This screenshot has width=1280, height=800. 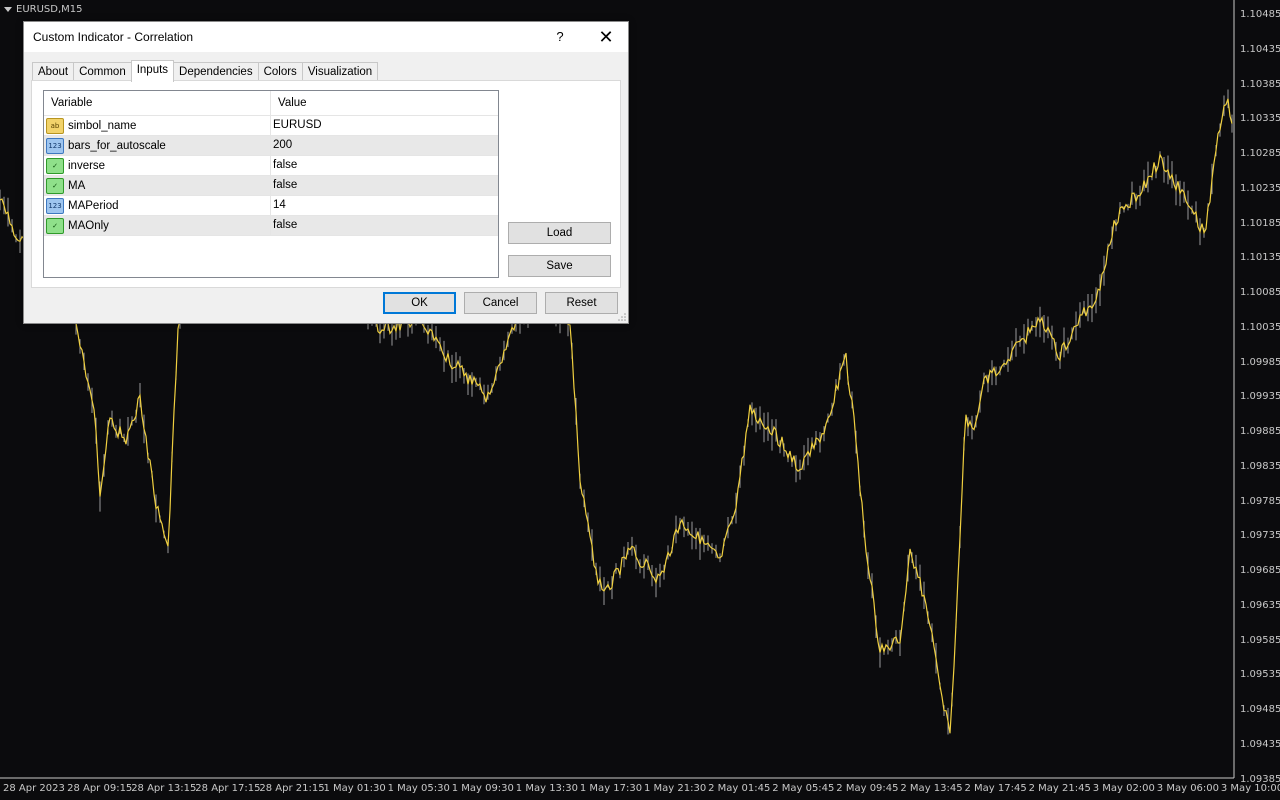 What do you see at coordinates (867, 788) in the screenshot?
I see `time-axis-label: 2 May 09:45` at bounding box center [867, 788].